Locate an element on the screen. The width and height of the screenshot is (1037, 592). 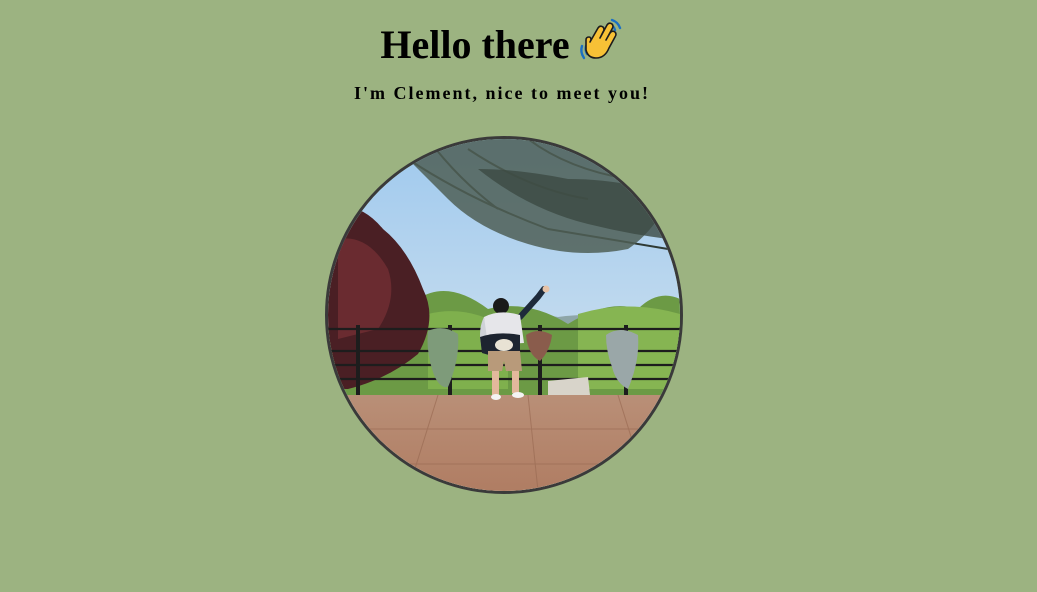
greeting-heading: Hello there is located at coordinates (502, 44).